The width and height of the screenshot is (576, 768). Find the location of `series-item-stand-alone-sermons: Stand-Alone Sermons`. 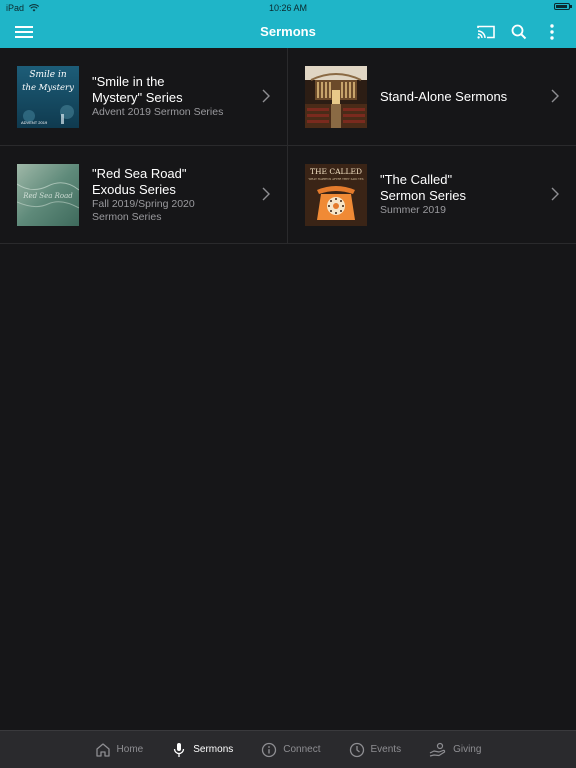

series-item-stand-alone-sermons: Stand-Alone Sermons is located at coordinates (432, 96).